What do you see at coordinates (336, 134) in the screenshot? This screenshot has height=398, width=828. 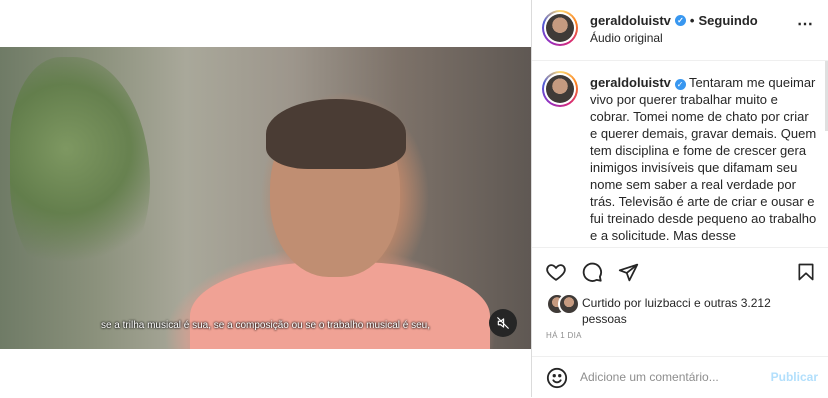 I see `video-person-hair` at bounding box center [336, 134].